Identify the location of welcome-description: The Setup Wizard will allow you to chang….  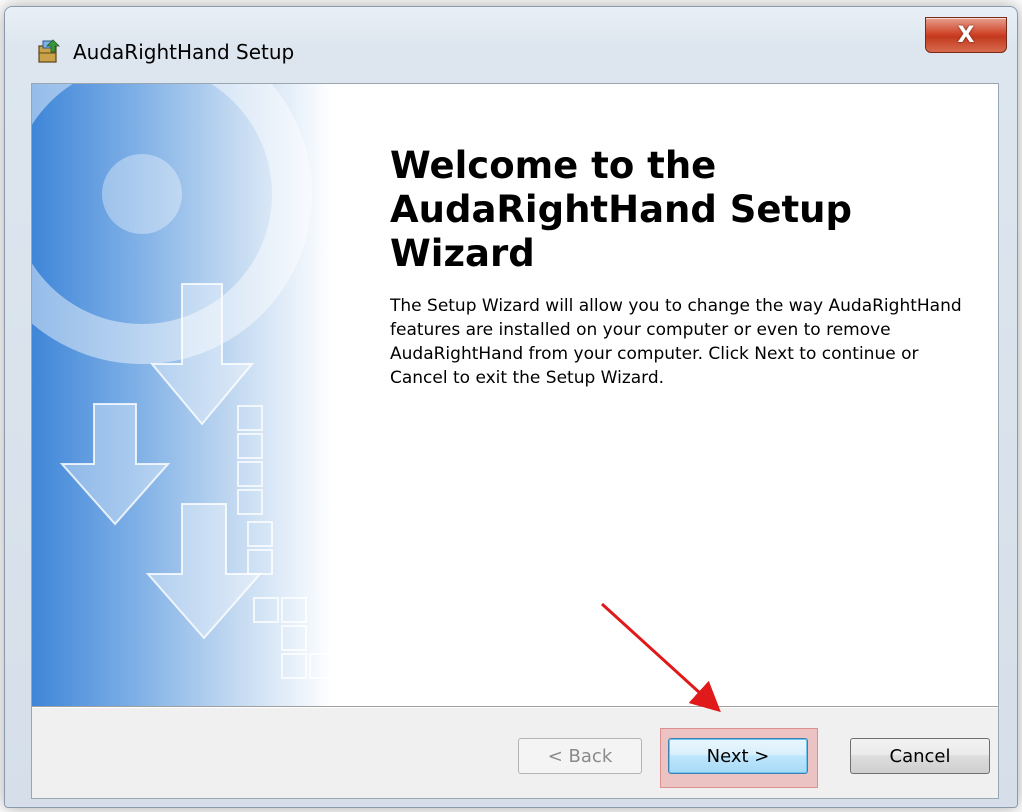
(676, 342).